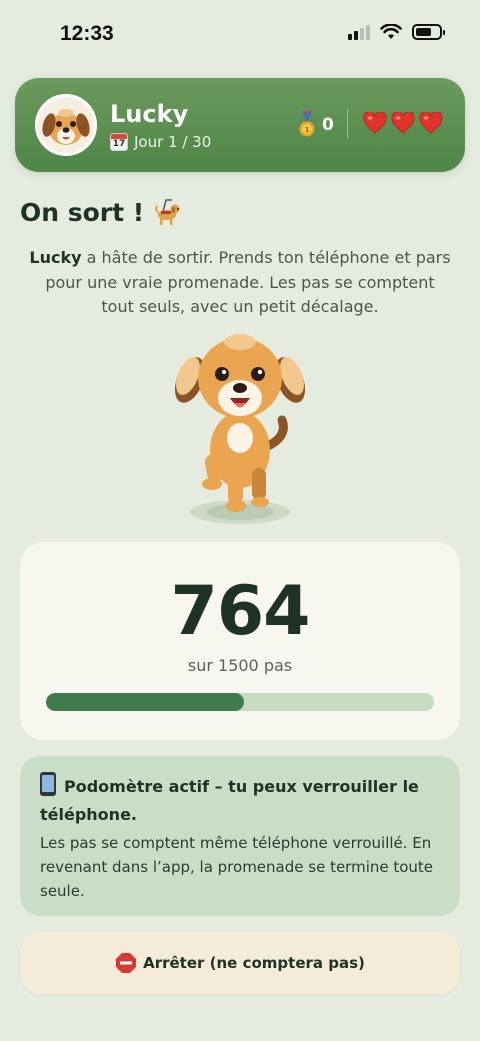  Describe the element at coordinates (240, 665) in the screenshot. I see `steps-goal: sur 1500 pas` at that location.